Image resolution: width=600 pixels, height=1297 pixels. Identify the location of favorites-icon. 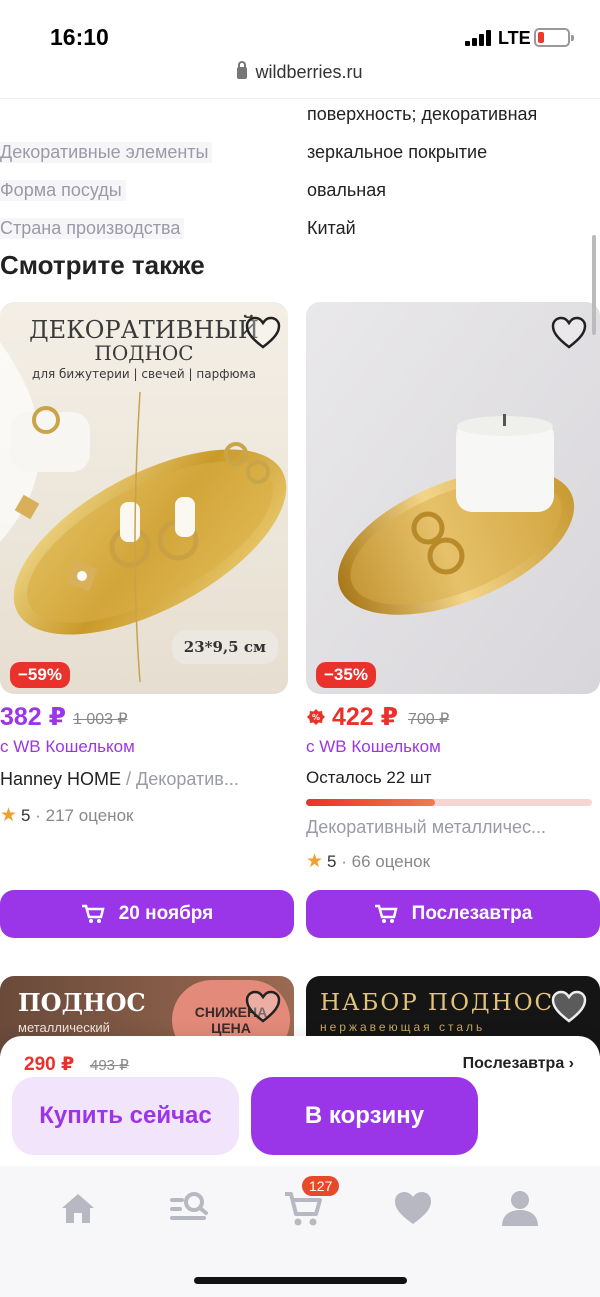
(413, 1208).